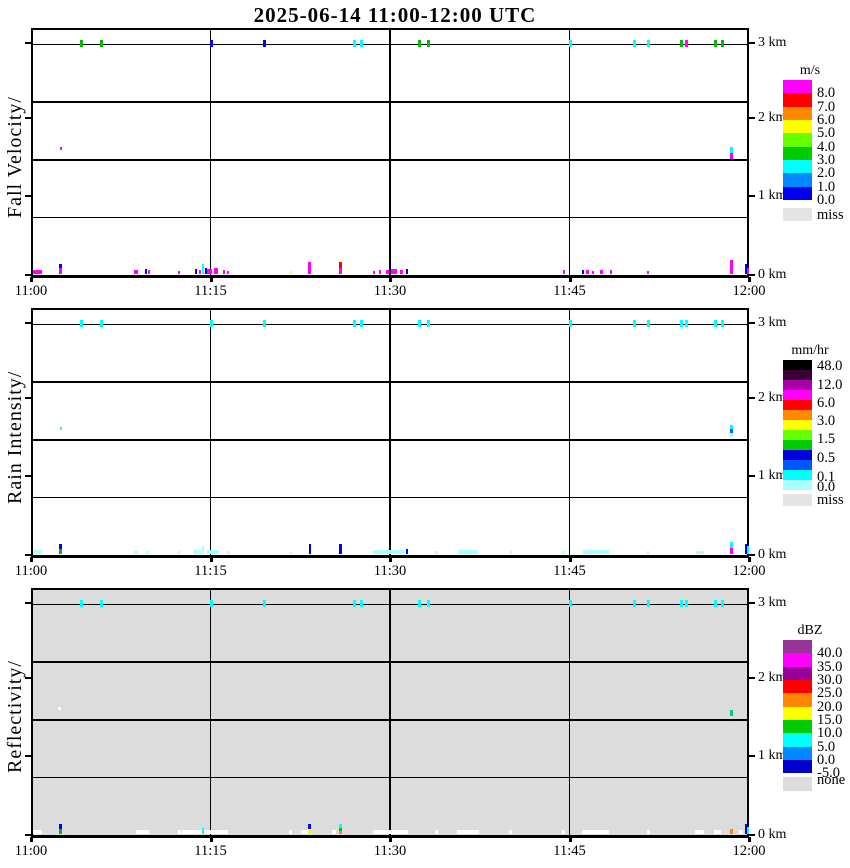 The image size is (850, 868). Describe the element at coordinates (15, 157) in the screenshot. I see `panel1-ylabel: Fall Velocity/` at that location.